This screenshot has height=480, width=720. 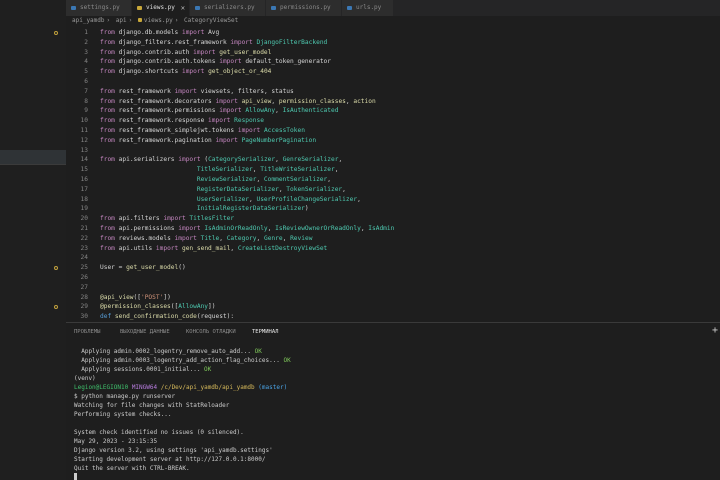 What do you see at coordinates (318, 228) in the screenshot?
I see `code-token: IsReviewOwnerOrReadOnly` at bounding box center [318, 228].